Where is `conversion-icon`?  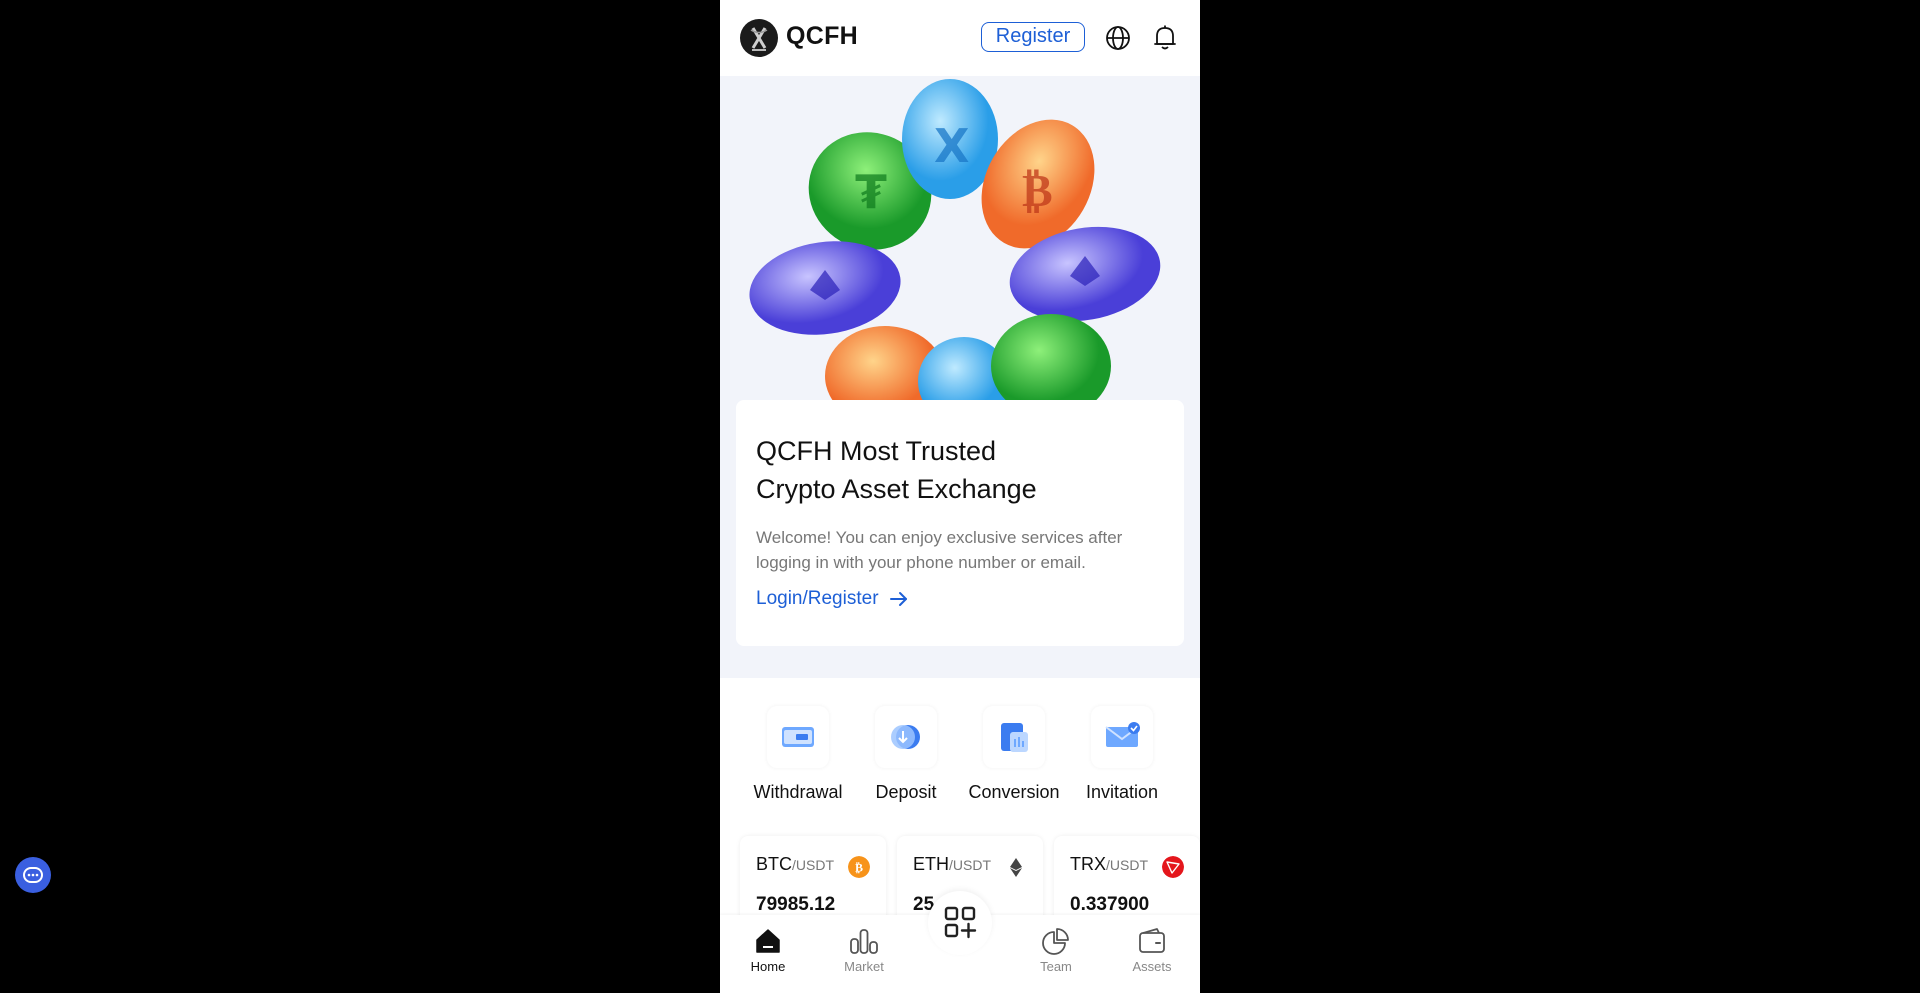
conversion-icon is located at coordinates (1014, 737).